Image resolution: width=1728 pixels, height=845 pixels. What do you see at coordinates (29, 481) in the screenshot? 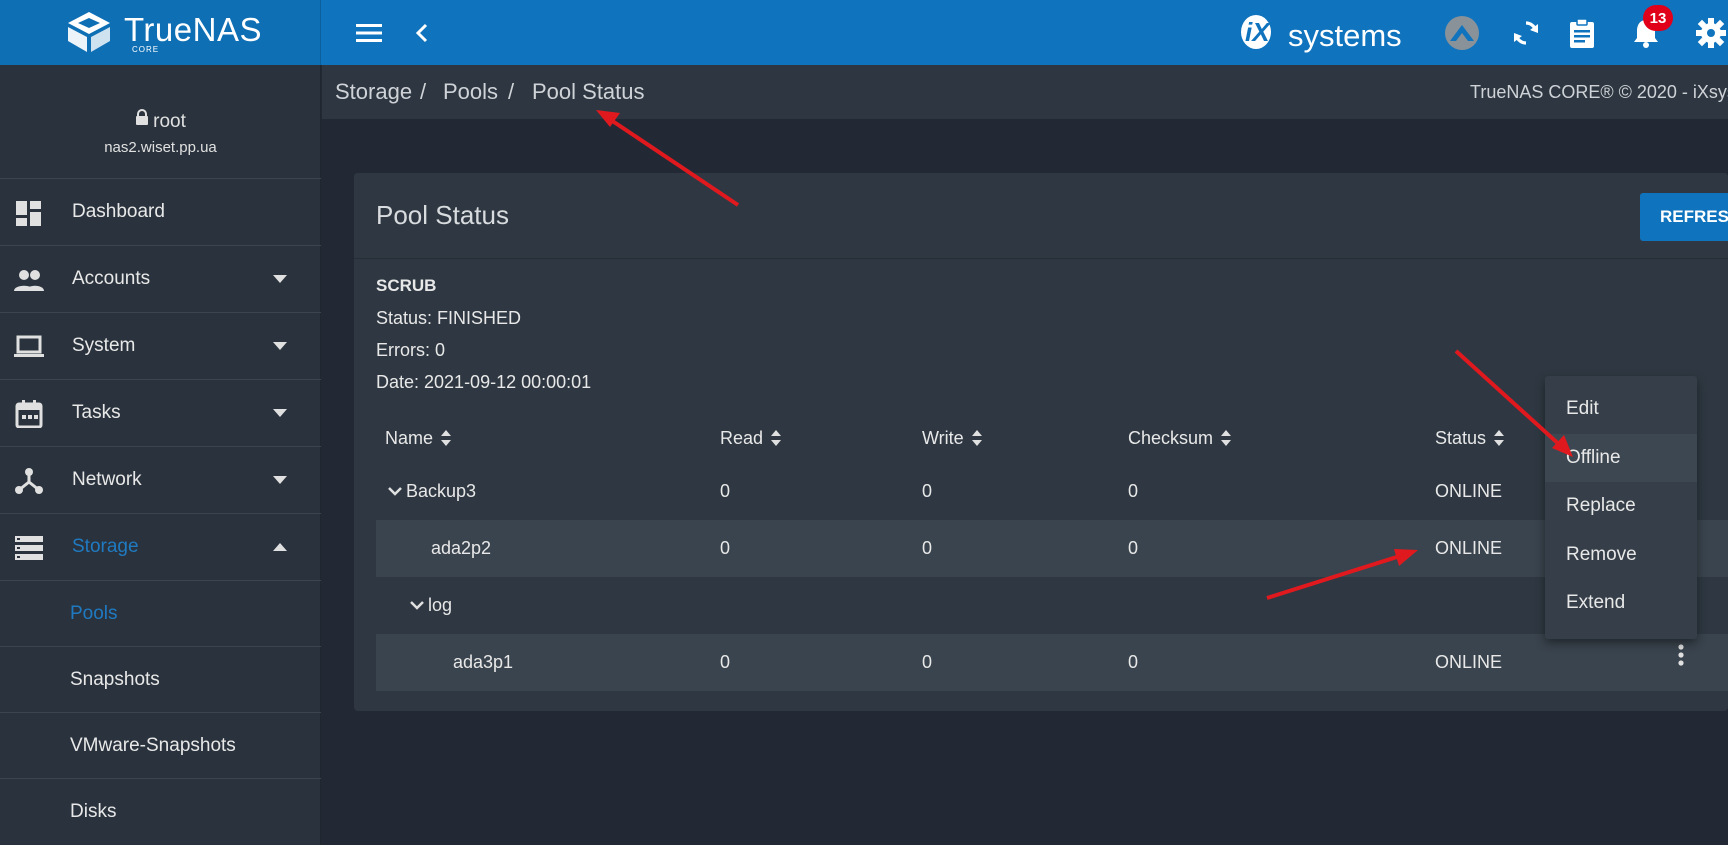
I see `network-icon` at bounding box center [29, 481].